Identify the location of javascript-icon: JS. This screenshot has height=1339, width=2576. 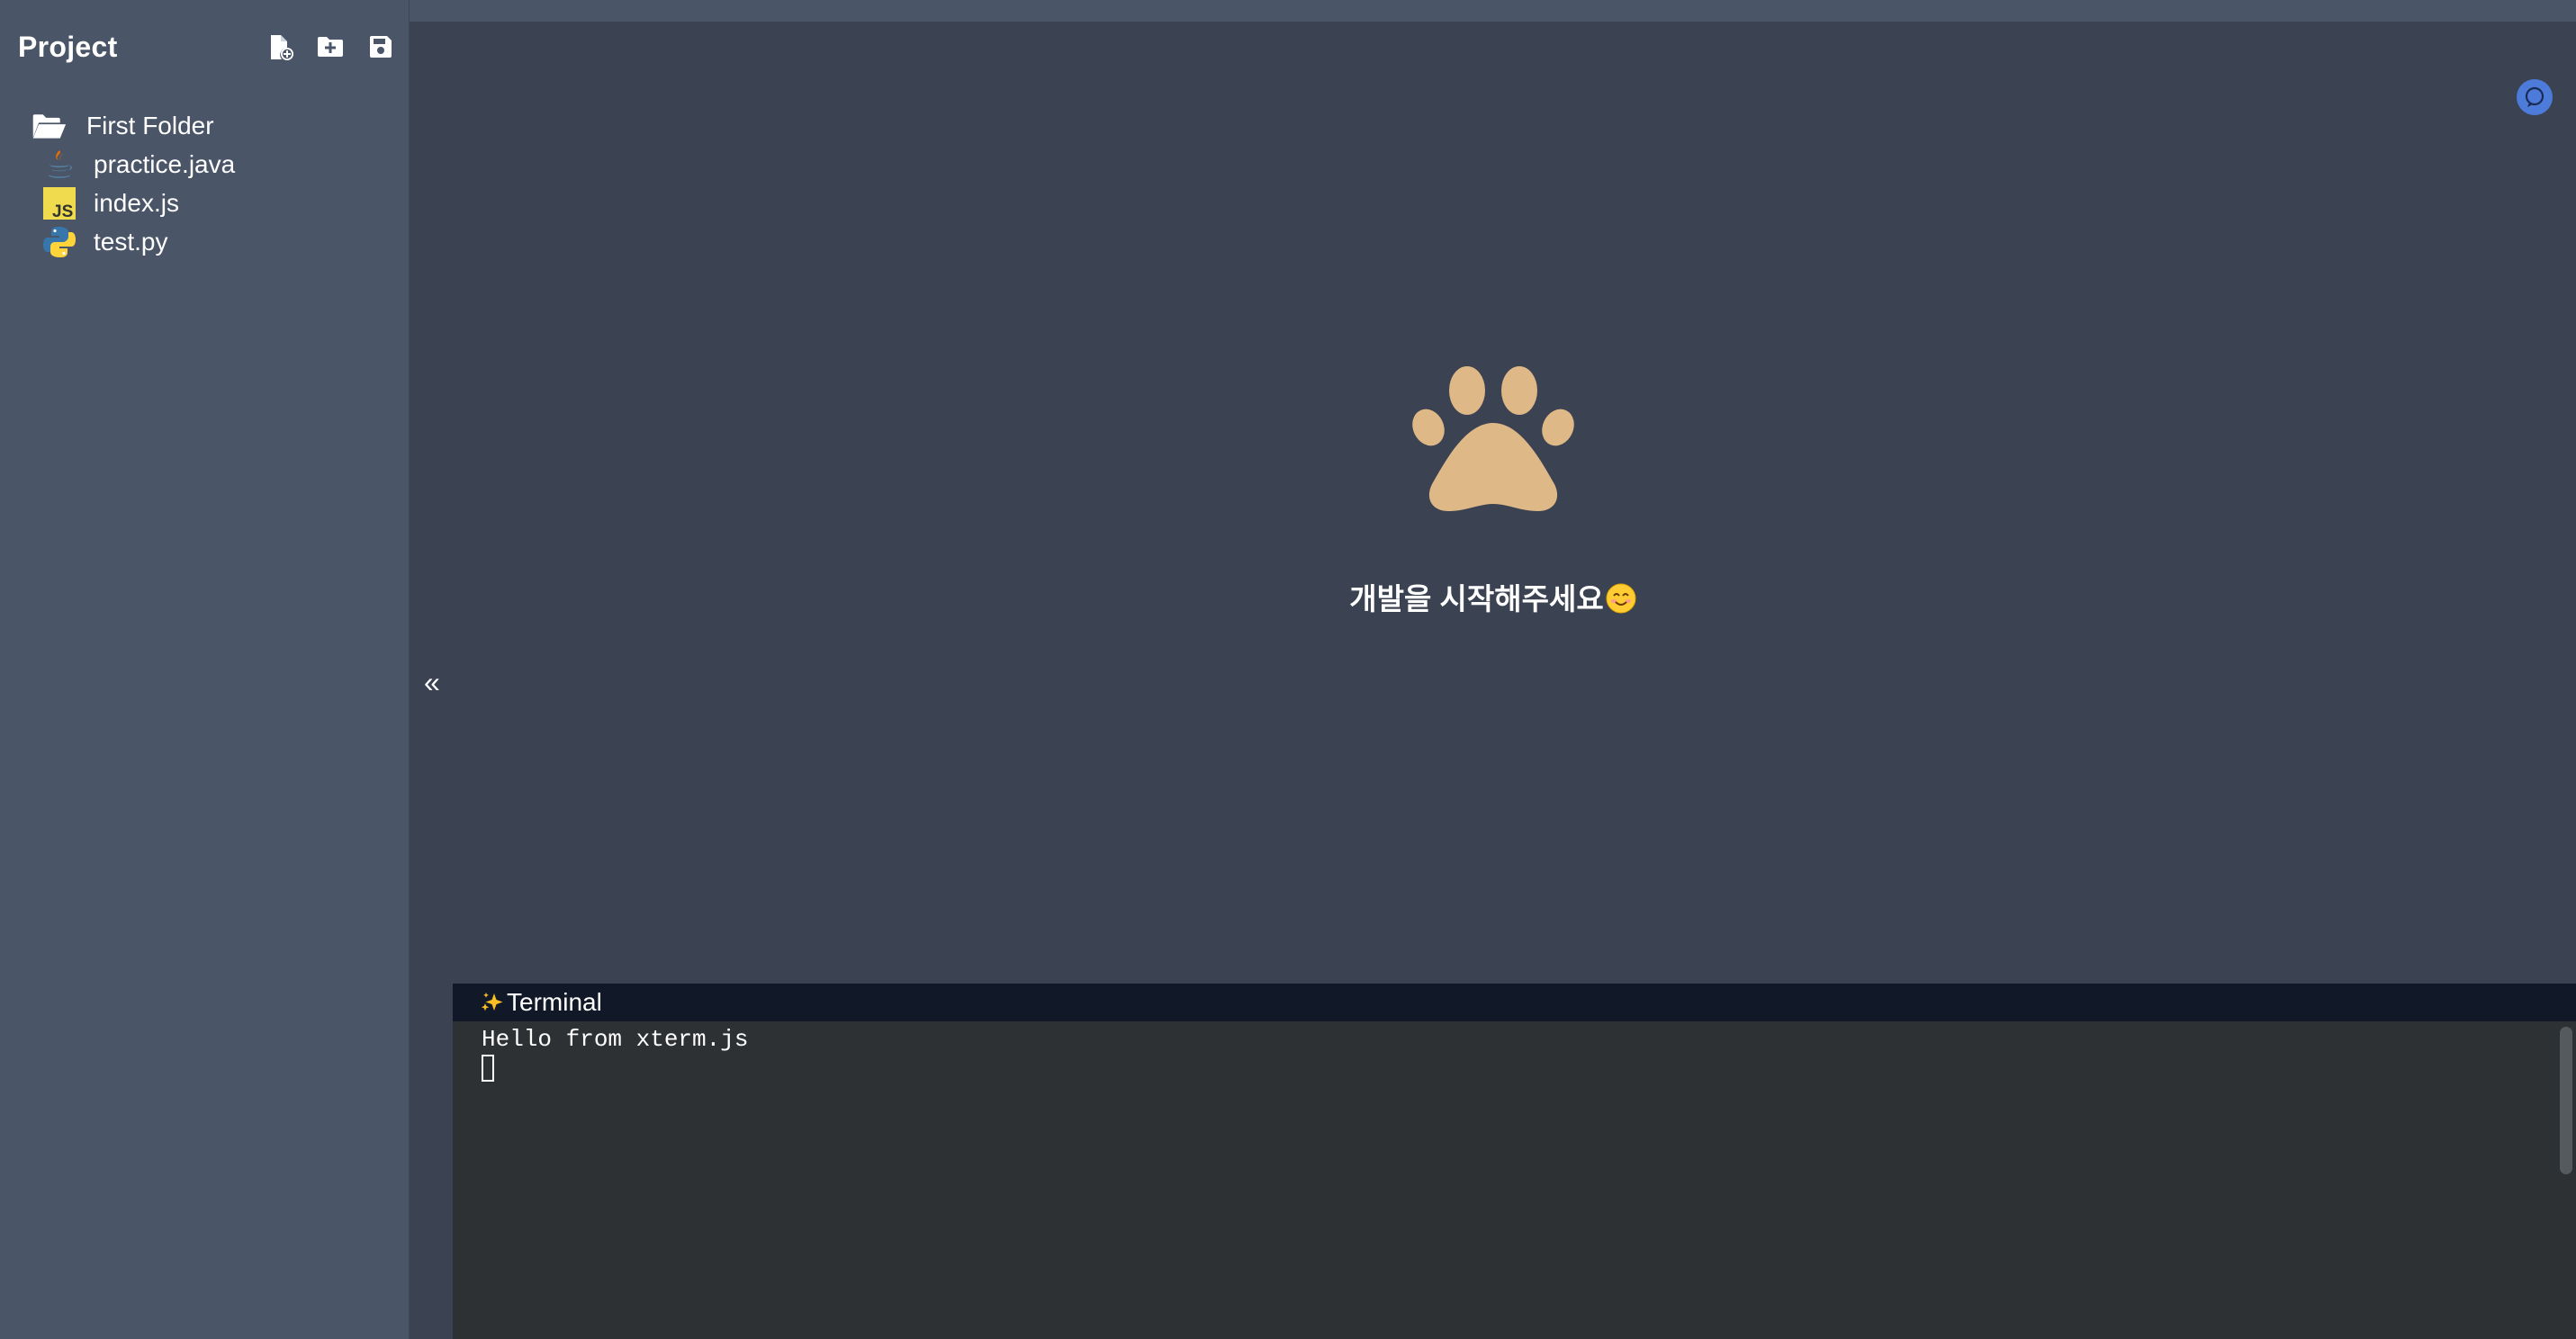
(59, 203).